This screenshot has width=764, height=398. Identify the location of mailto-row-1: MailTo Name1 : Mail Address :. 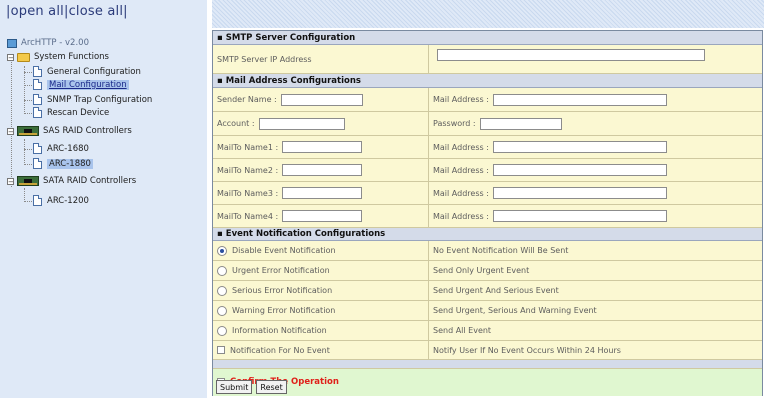
(487, 147).